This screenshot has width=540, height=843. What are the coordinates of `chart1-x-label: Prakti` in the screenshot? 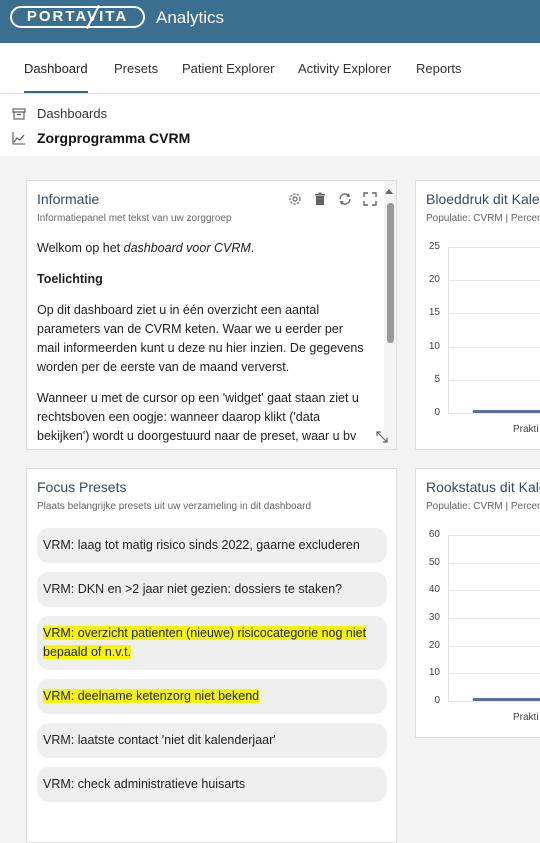 It's located at (526, 429).